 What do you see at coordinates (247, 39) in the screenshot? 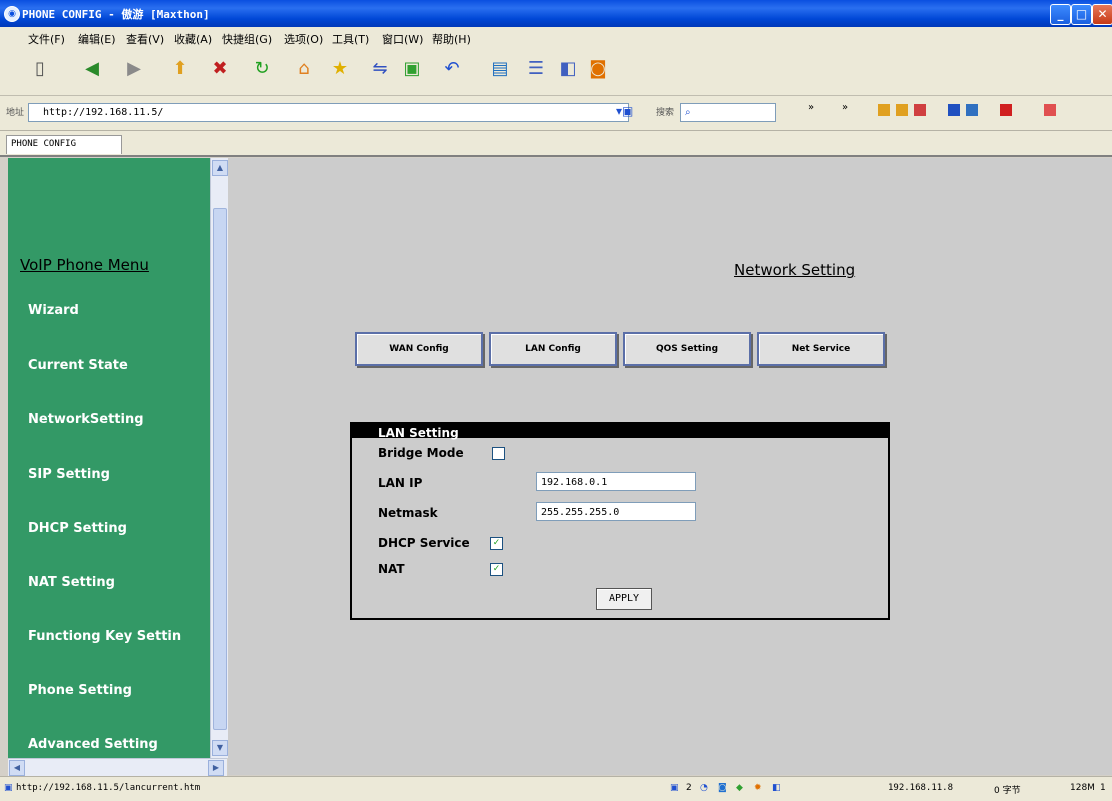
I see `menu-groups: 快捷组(G)` at bounding box center [247, 39].